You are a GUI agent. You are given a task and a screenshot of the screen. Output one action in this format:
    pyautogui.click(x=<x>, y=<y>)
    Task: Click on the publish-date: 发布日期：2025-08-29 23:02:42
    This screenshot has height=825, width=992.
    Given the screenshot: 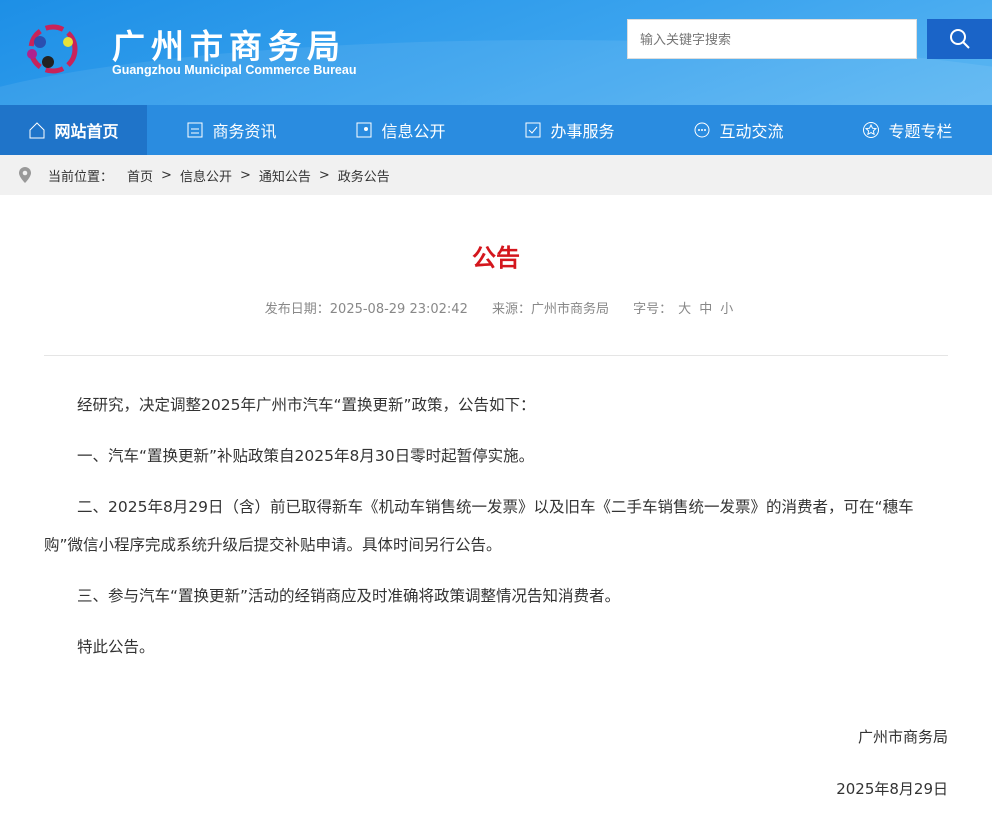 What is the action you would take?
    pyautogui.click(x=366, y=309)
    